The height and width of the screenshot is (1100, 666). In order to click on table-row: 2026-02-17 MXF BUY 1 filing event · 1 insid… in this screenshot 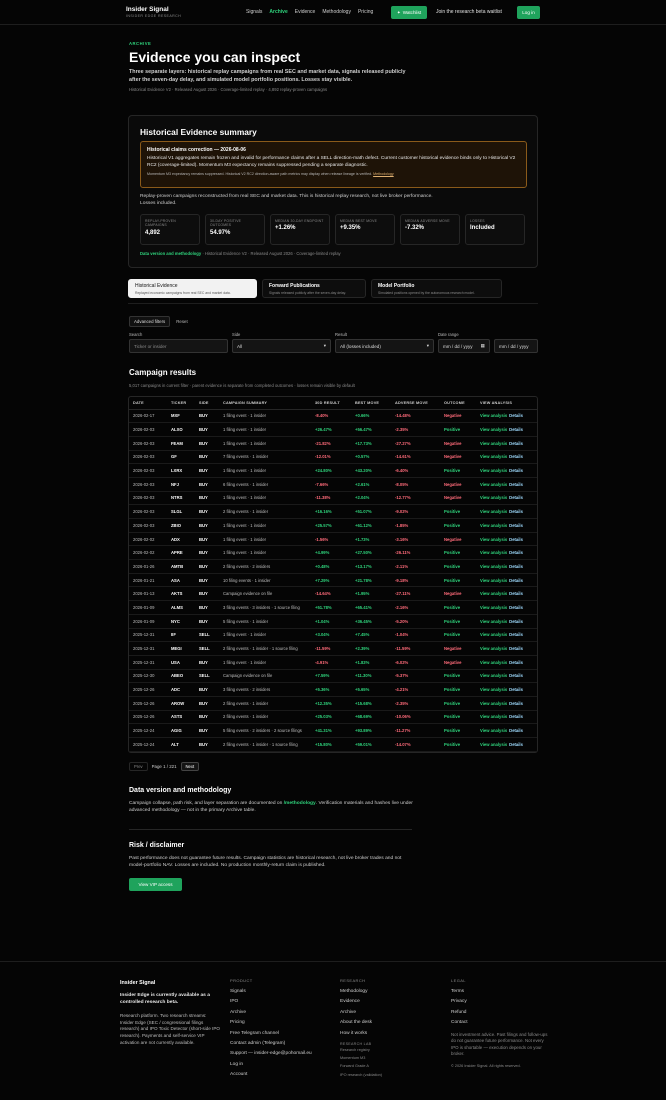, I will do `click(333, 416)`.